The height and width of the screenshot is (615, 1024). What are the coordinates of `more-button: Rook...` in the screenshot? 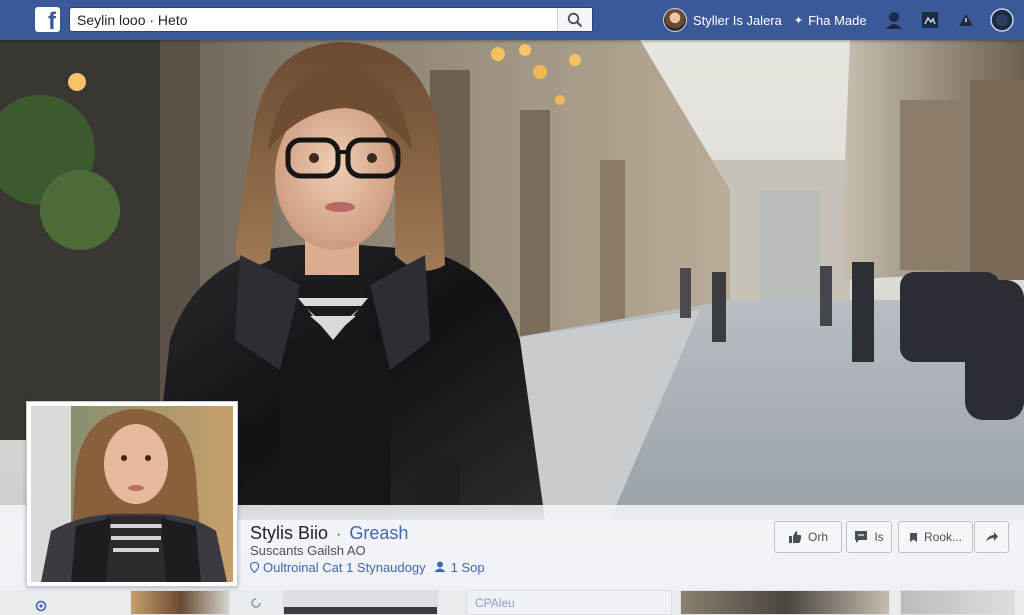 It's located at (935, 537).